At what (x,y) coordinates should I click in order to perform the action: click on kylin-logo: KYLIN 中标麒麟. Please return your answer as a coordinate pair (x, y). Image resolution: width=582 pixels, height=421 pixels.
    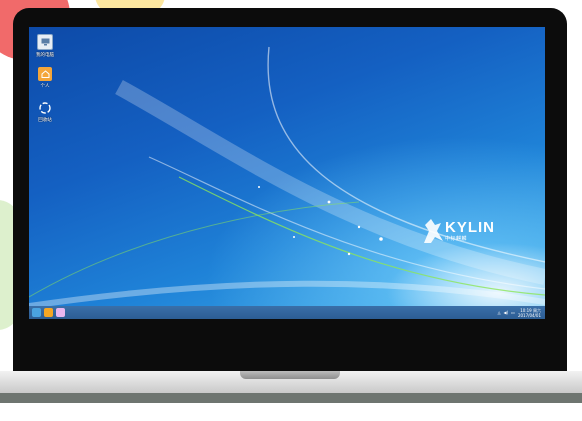
    Looking at the image, I should click on (471, 232).